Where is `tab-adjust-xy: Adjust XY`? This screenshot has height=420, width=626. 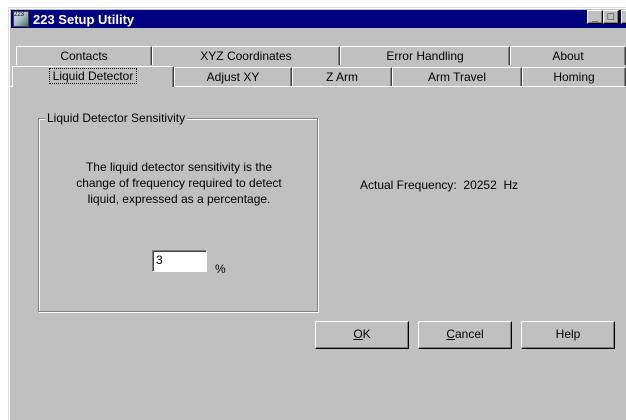 tab-adjust-xy: Adjust XY is located at coordinates (233, 76).